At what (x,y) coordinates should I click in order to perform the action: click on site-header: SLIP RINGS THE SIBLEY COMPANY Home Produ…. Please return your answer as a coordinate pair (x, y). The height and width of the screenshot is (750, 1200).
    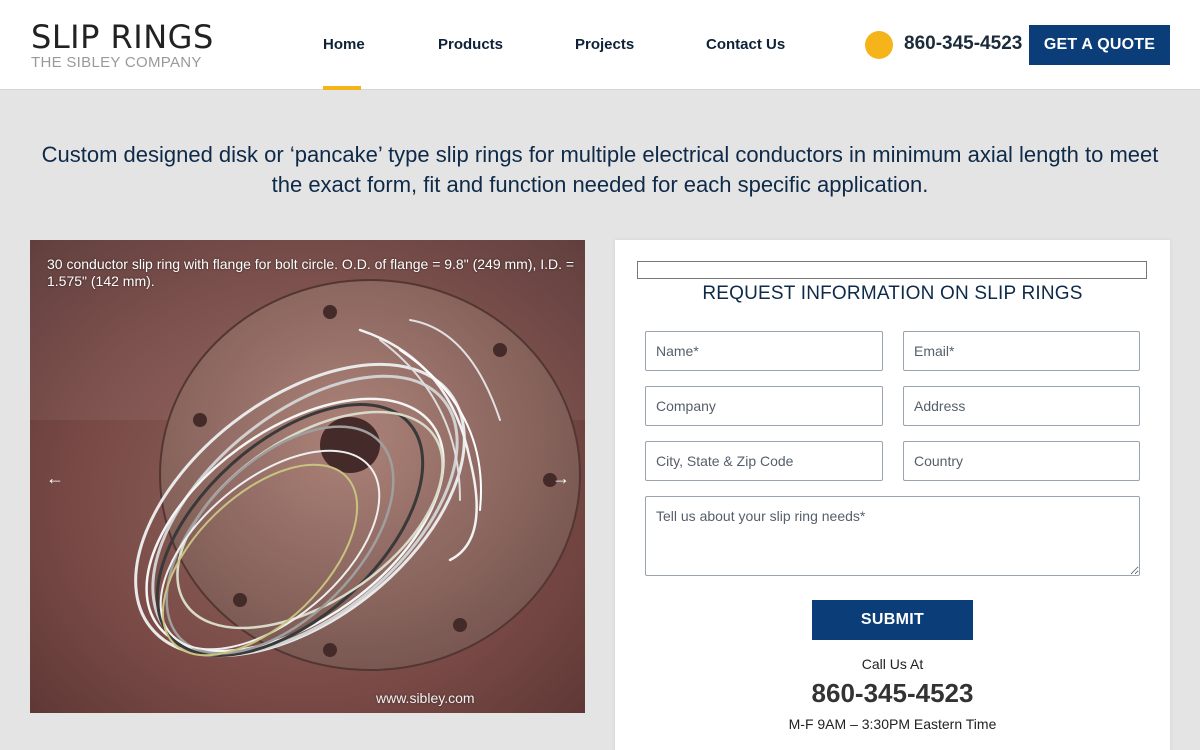
    Looking at the image, I should click on (600, 45).